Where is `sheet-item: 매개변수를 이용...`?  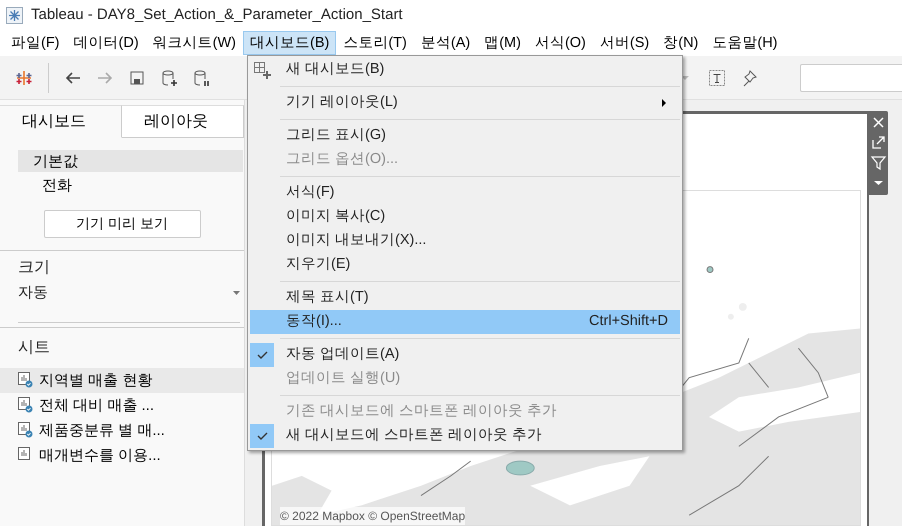
sheet-item: 매개변수를 이용... is located at coordinates (122, 455).